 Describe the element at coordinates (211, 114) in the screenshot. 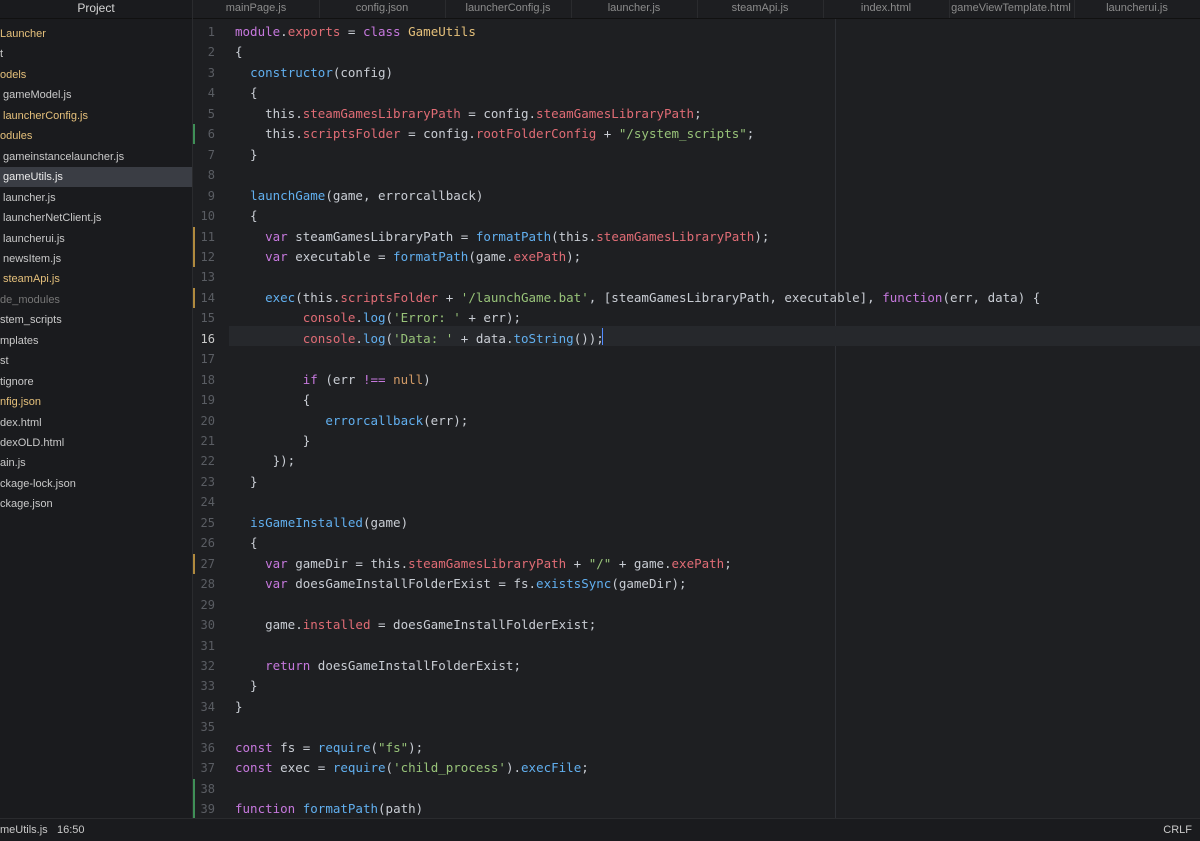

I see `line-number: 5` at that location.